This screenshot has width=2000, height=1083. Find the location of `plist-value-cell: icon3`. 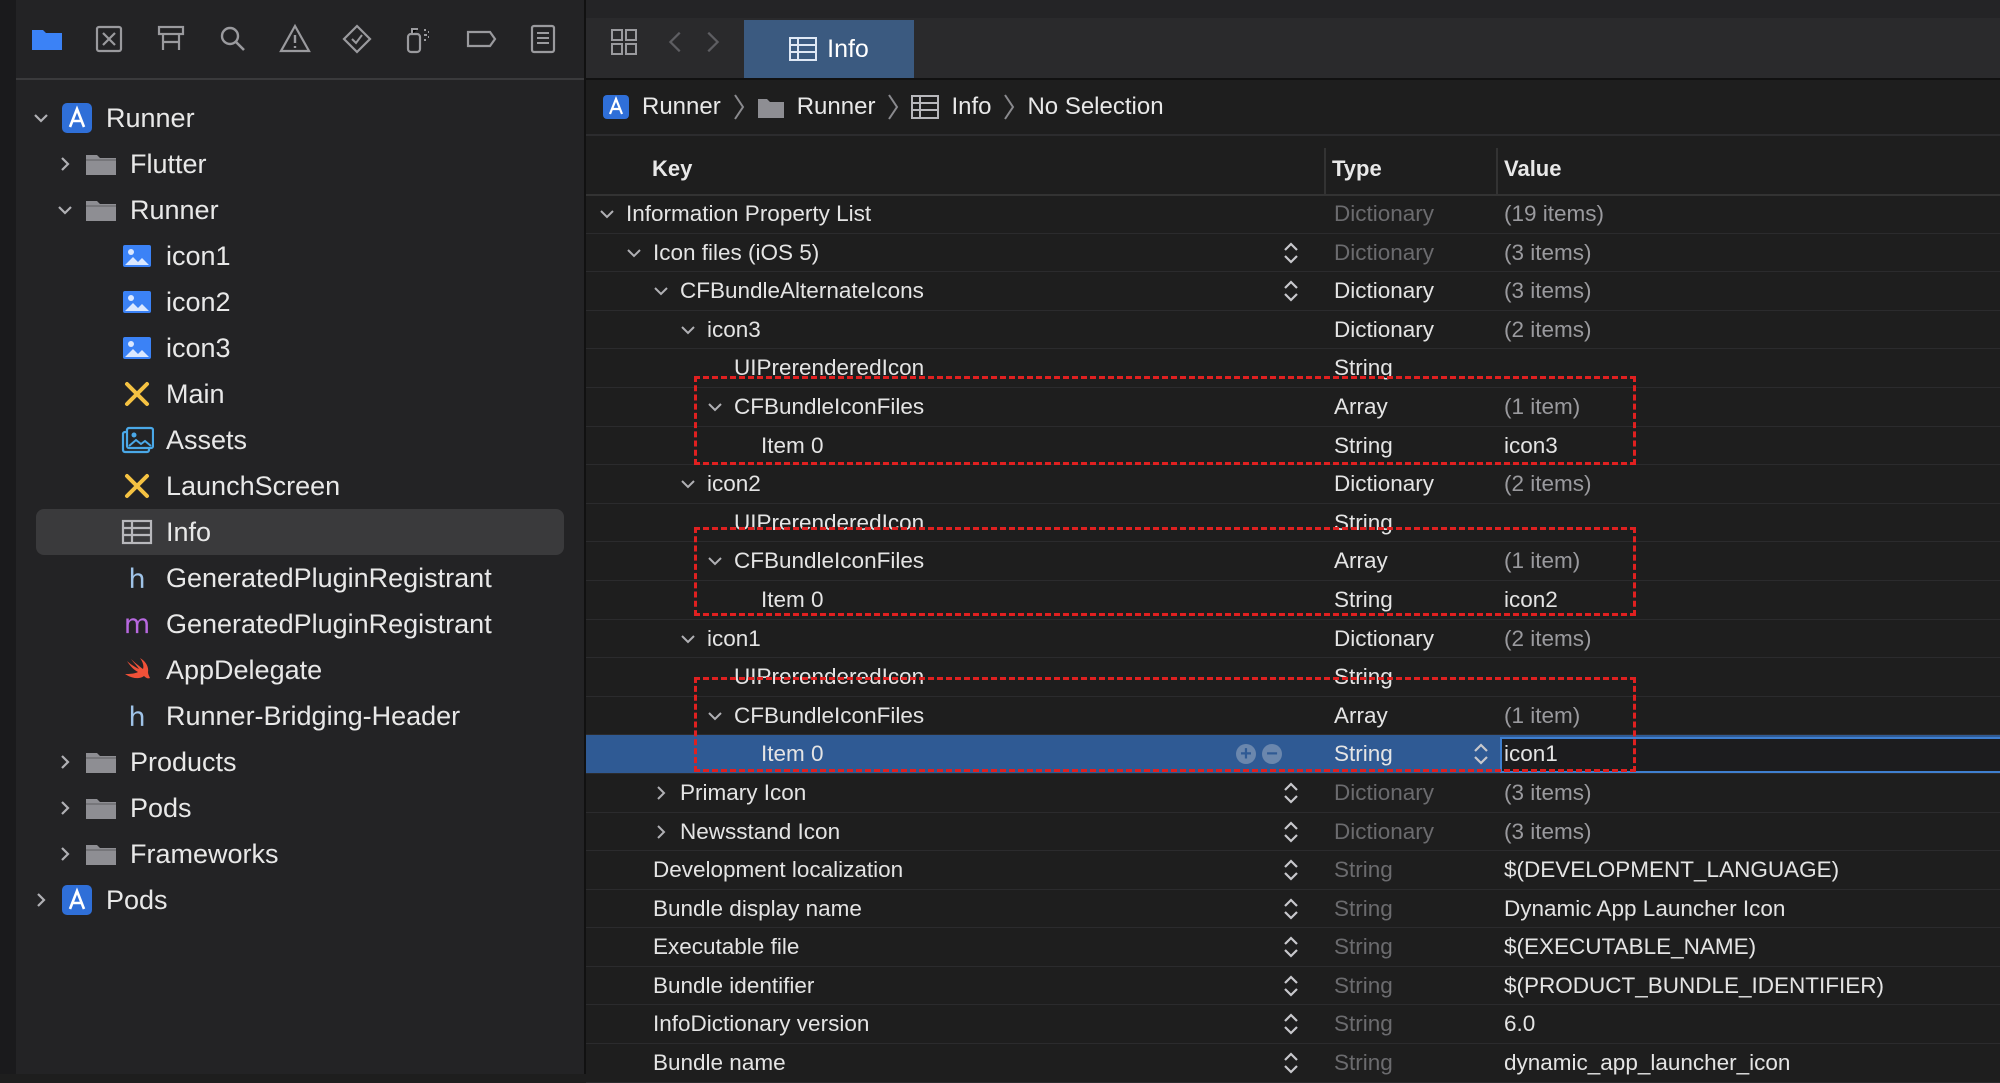

plist-value-cell: icon3 is located at coordinates (1531, 446).